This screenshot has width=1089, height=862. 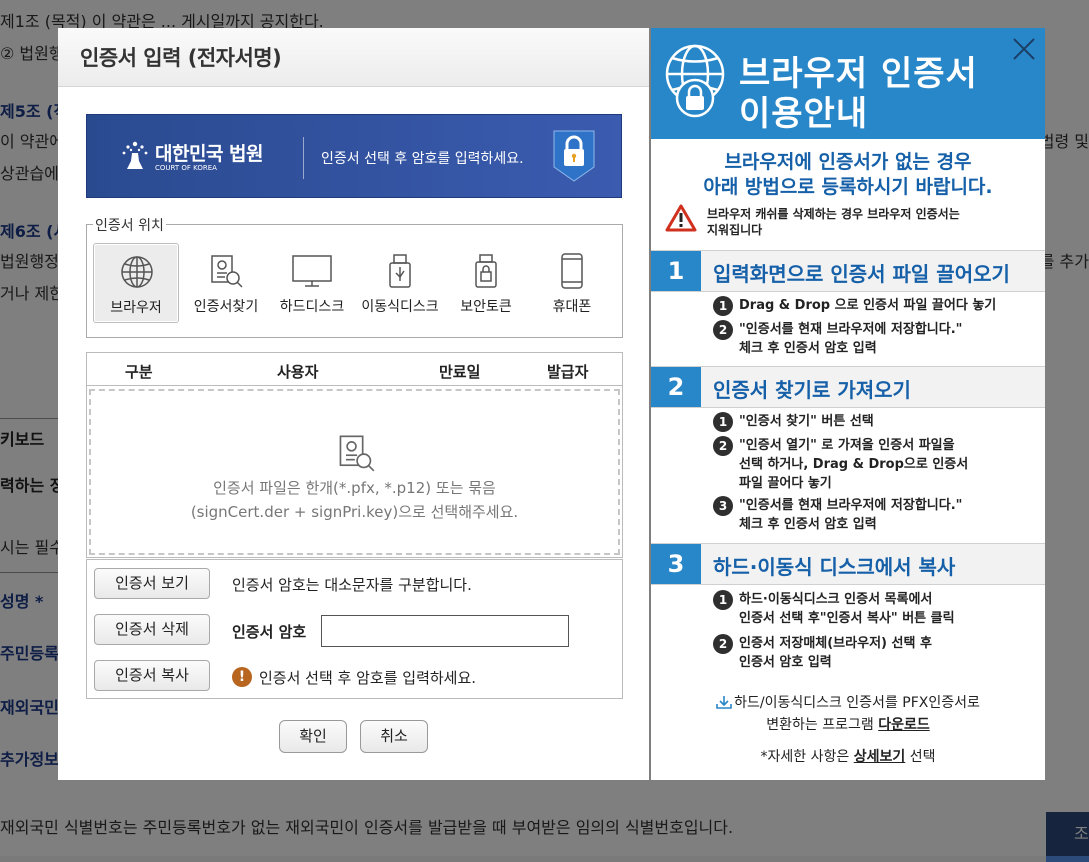 What do you see at coordinates (1024, 49) in the screenshot?
I see `close-icon` at bounding box center [1024, 49].